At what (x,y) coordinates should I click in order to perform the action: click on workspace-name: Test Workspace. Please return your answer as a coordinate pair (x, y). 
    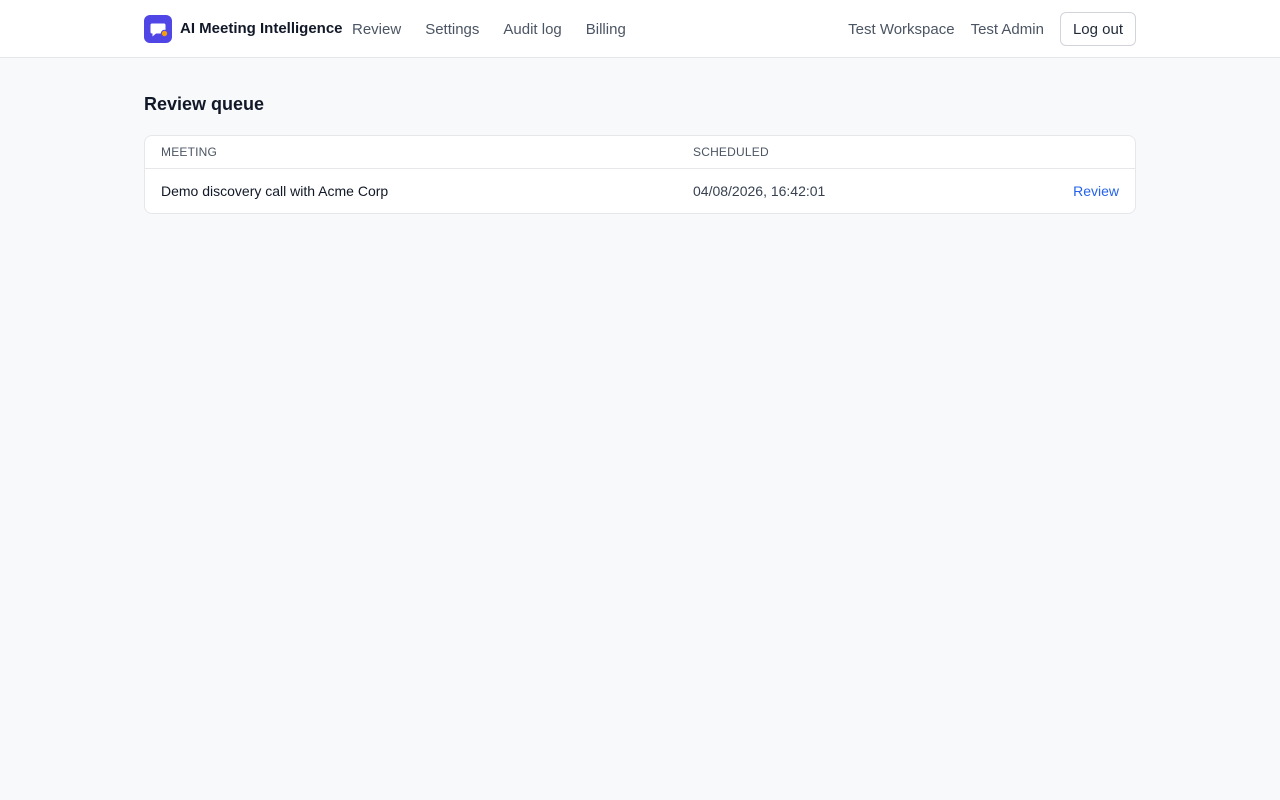
    Looking at the image, I should click on (901, 29).